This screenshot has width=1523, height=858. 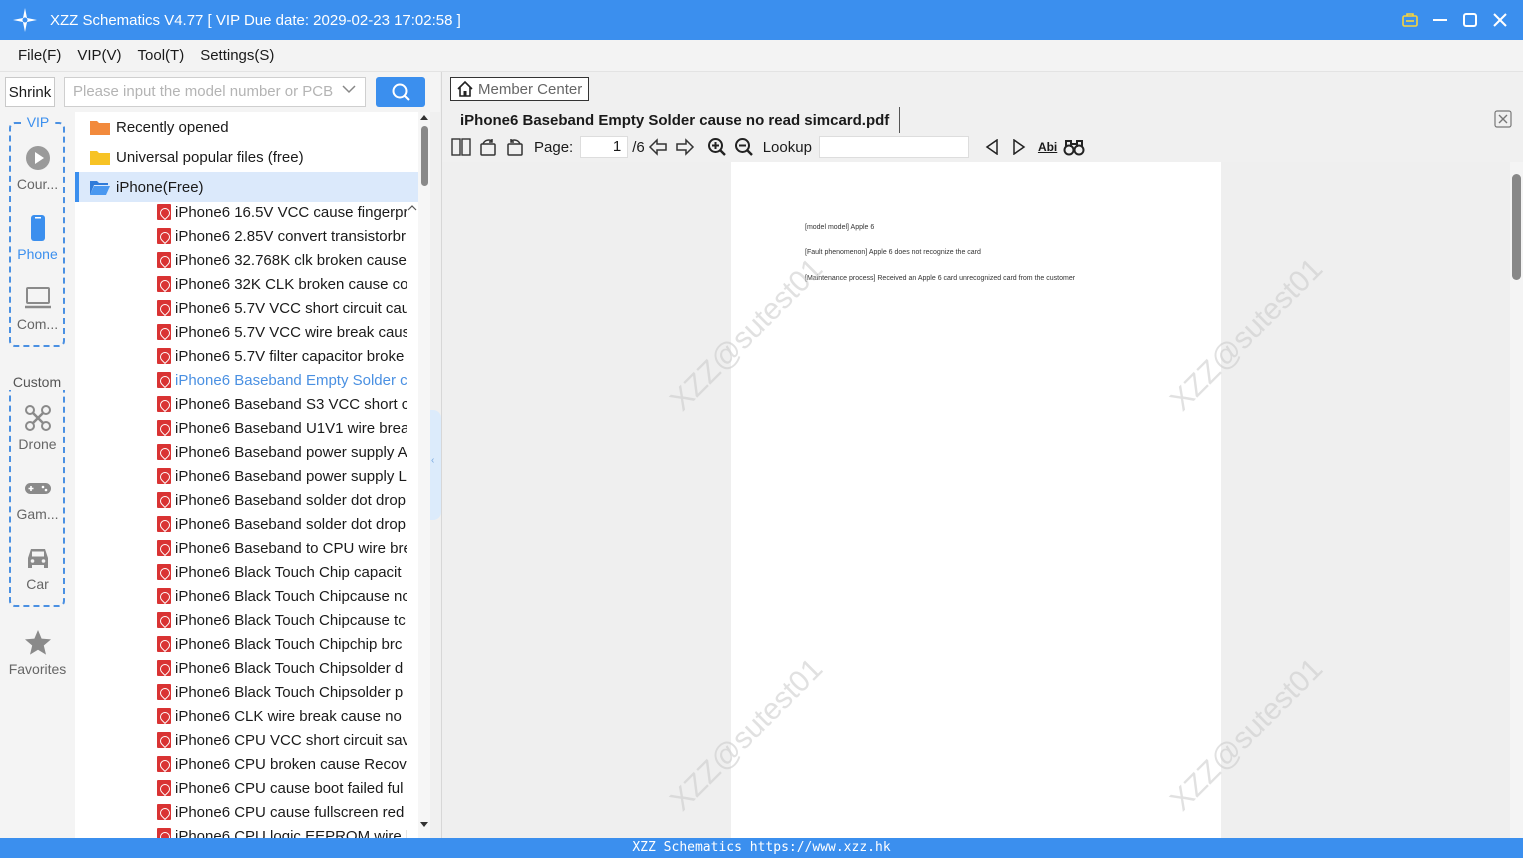 What do you see at coordinates (99, 55) in the screenshot?
I see `menu-vip: VIP(V)` at bounding box center [99, 55].